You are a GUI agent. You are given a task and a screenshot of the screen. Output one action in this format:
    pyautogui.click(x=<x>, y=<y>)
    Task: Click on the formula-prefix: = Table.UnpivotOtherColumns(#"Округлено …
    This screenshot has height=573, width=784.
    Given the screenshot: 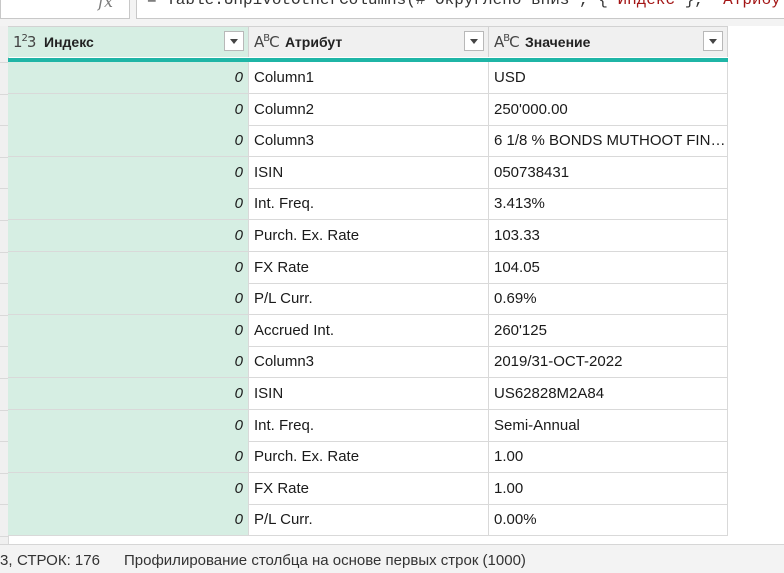 What is the action you would take?
    pyautogui.click(x=382, y=4)
    